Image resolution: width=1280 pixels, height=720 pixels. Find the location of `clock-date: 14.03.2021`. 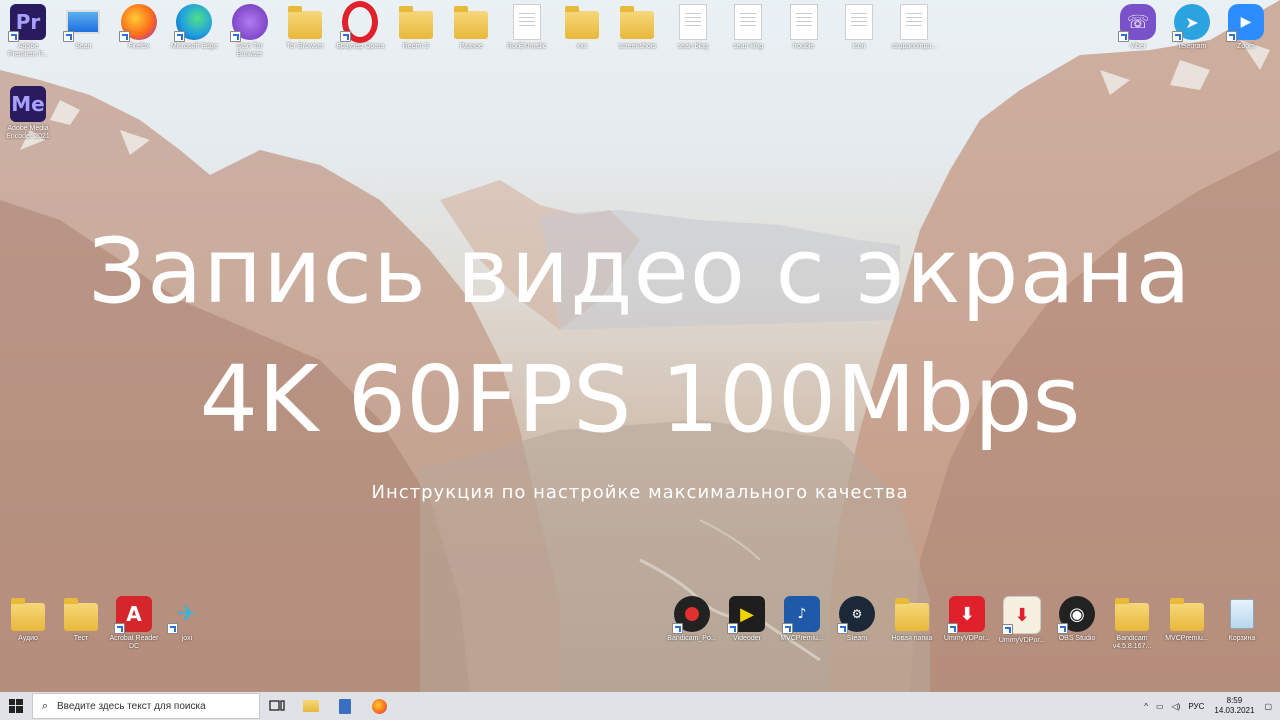

clock-date: 14.03.2021 is located at coordinates (1234, 710).